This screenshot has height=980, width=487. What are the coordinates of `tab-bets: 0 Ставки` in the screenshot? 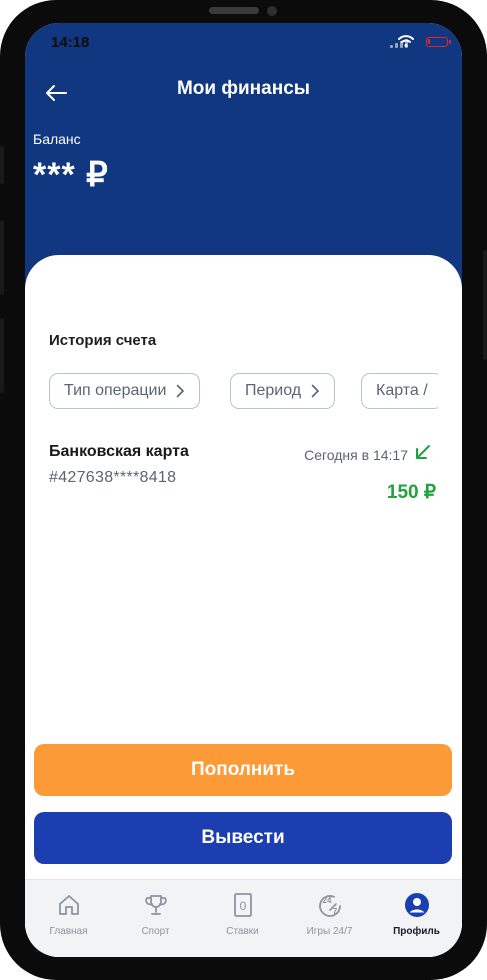 It's located at (242, 918).